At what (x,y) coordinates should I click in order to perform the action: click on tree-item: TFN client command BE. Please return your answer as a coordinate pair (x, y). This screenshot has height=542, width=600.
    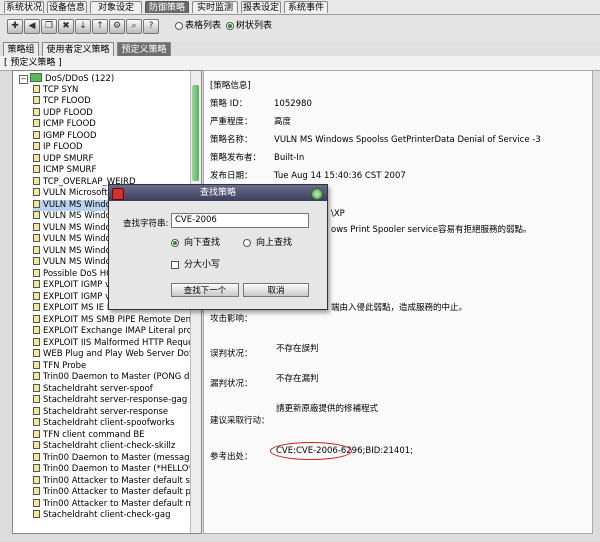
    Looking at the image, I should click on (112, 435).